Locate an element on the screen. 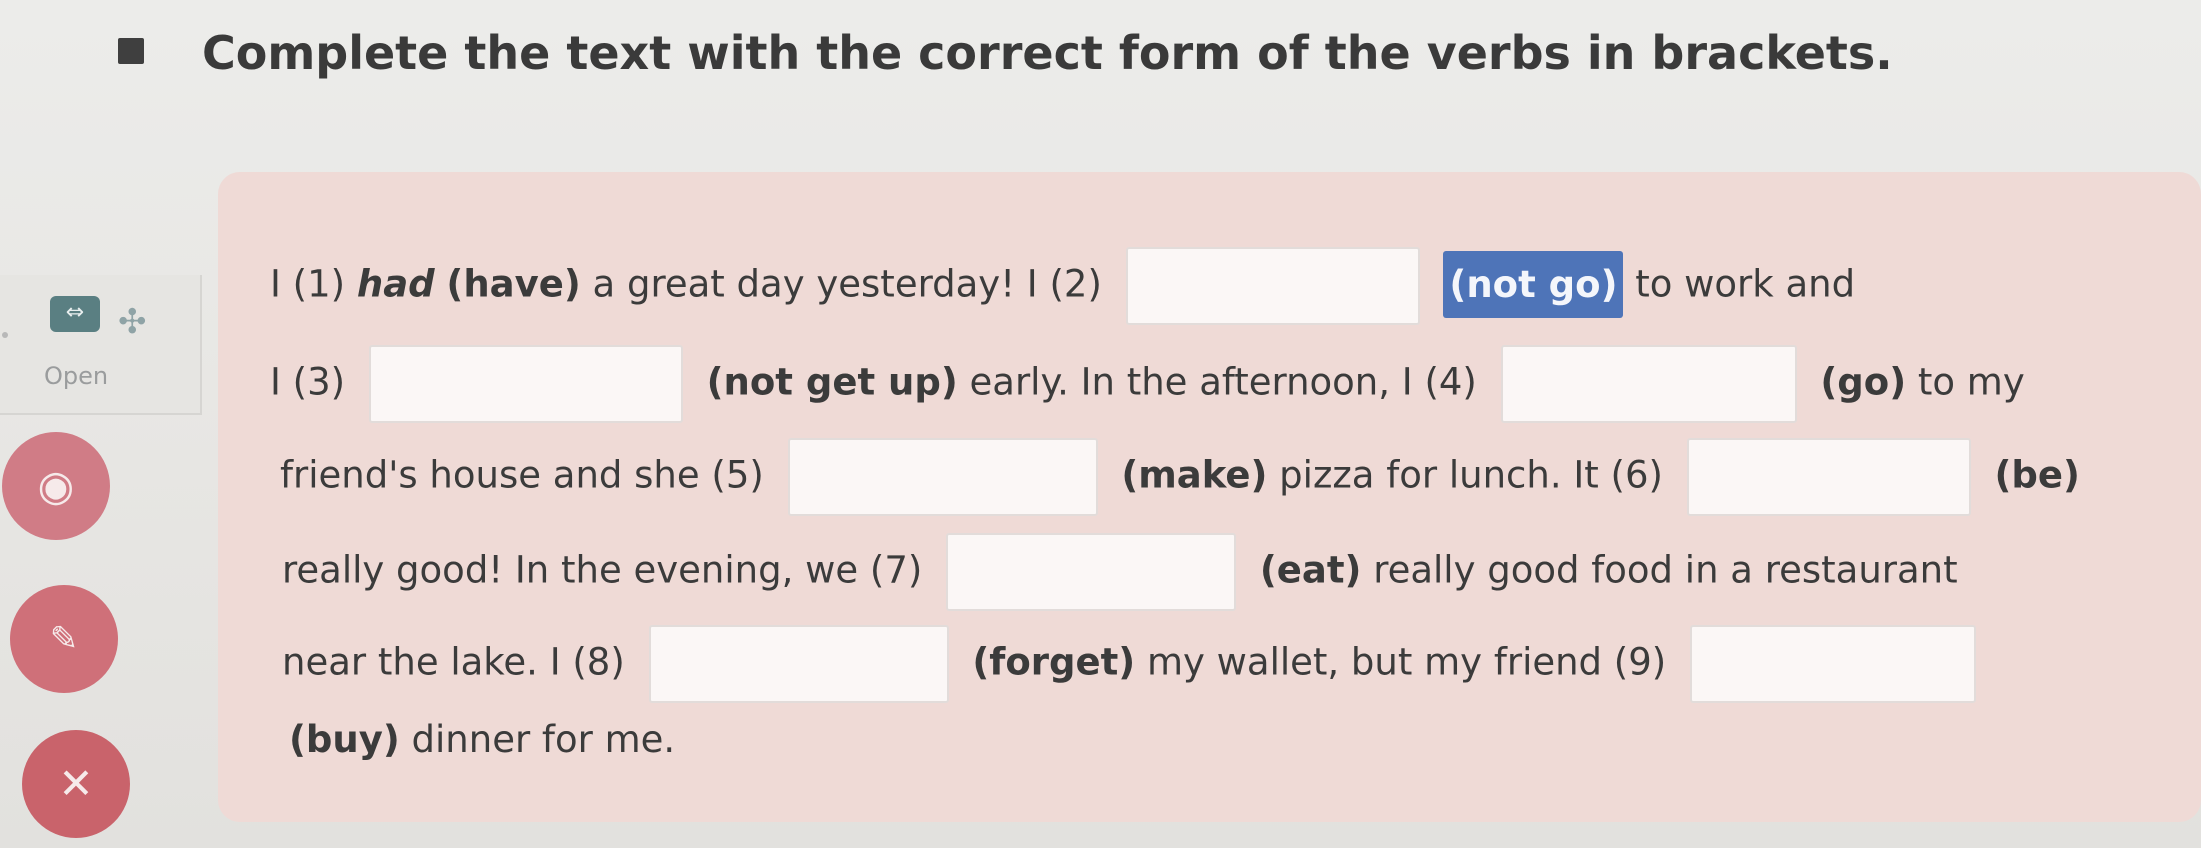  sentence-text: to work and is located at coordinates (1745, 284).